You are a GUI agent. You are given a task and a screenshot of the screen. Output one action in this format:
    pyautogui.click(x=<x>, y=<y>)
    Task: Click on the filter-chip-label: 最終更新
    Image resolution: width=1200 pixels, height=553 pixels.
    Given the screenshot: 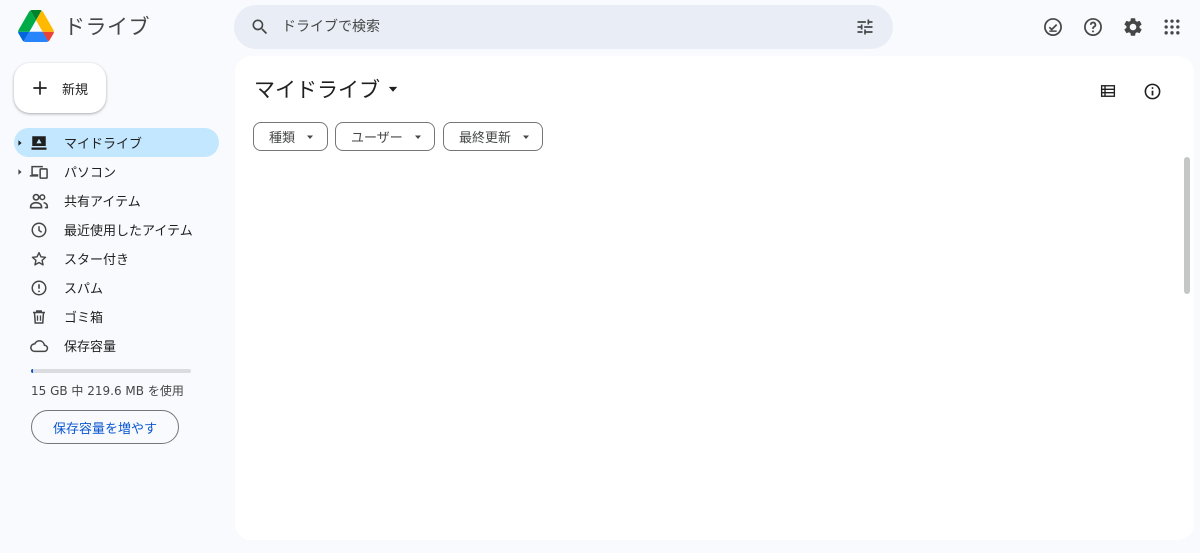 What is the action you would take?
    pyautogui.click(x=485, y=138)
    